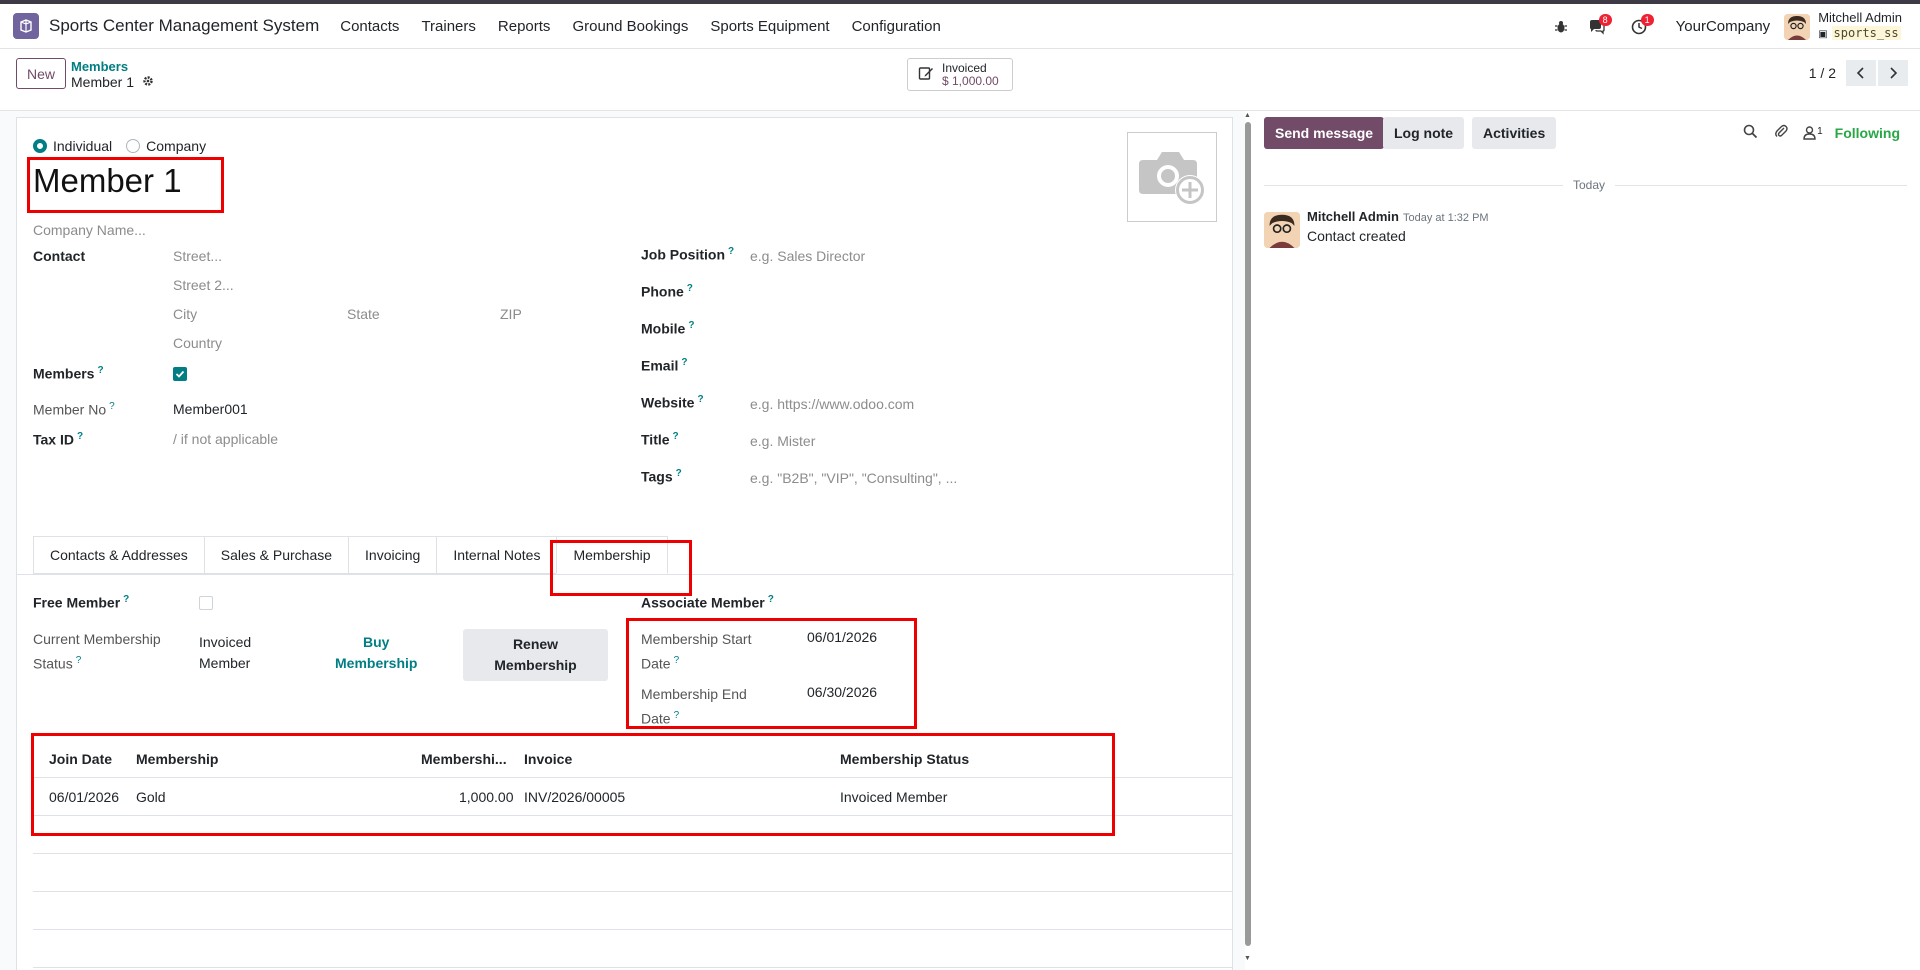 Image resolution: width=1920 pixels, height=970 pixels. I want to click on app-icon, so click(26, 26).